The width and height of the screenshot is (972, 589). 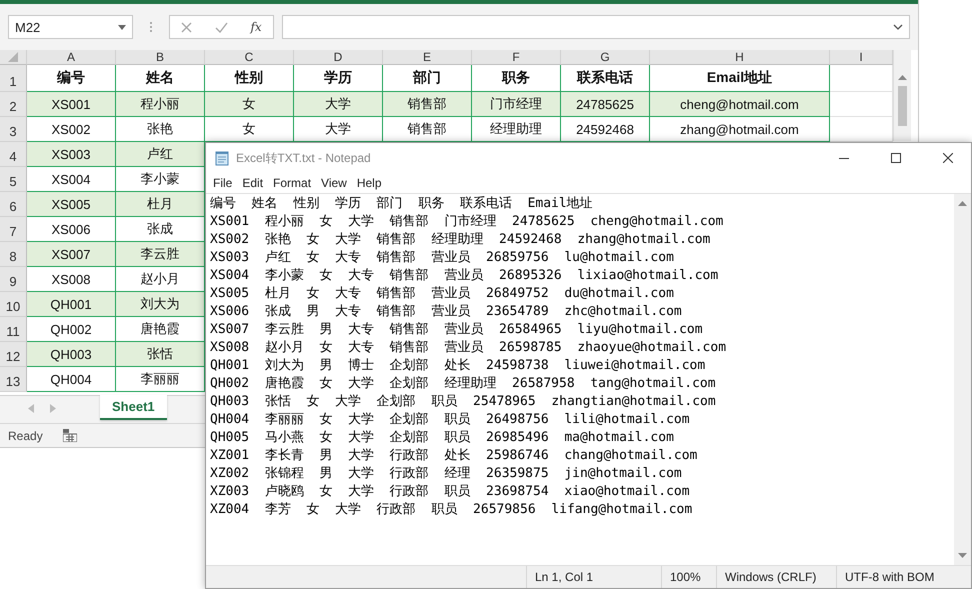 What do you see at coordinates (516, 57) in the screenshot?
I see `column-header: F` at bounding box center [516, 57].